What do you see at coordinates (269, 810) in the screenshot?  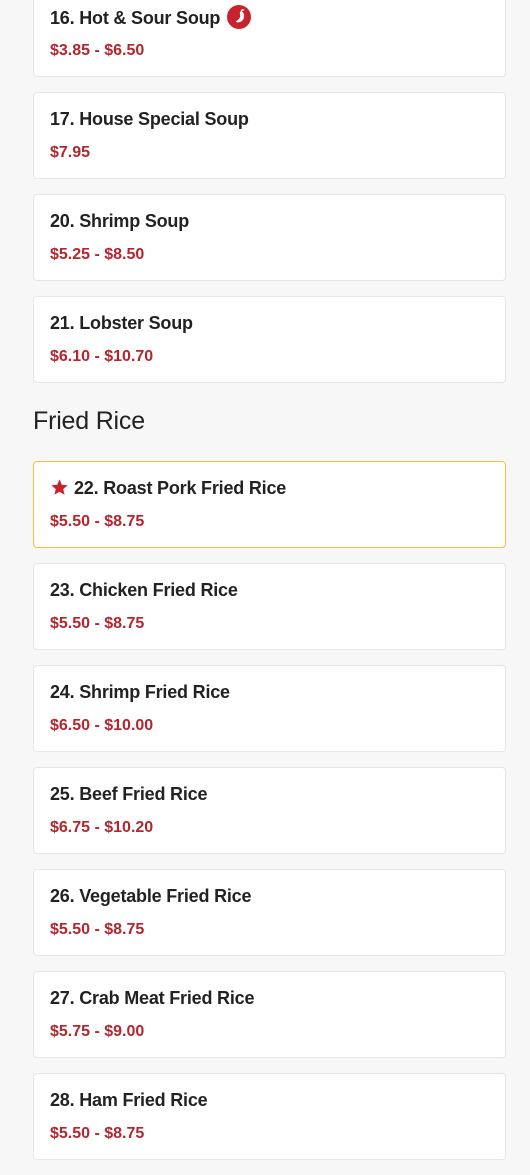 I see `menu-item-beef-fried-rice: 25. Beef Fried Rice $6.75 - $10.20` at bounding box center [269, 810].